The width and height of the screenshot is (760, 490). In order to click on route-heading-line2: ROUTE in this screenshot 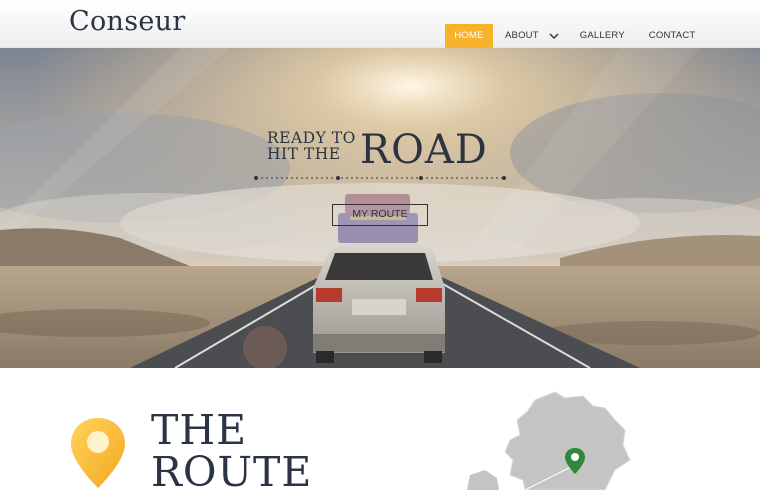, I will do `click(232, 469)`.